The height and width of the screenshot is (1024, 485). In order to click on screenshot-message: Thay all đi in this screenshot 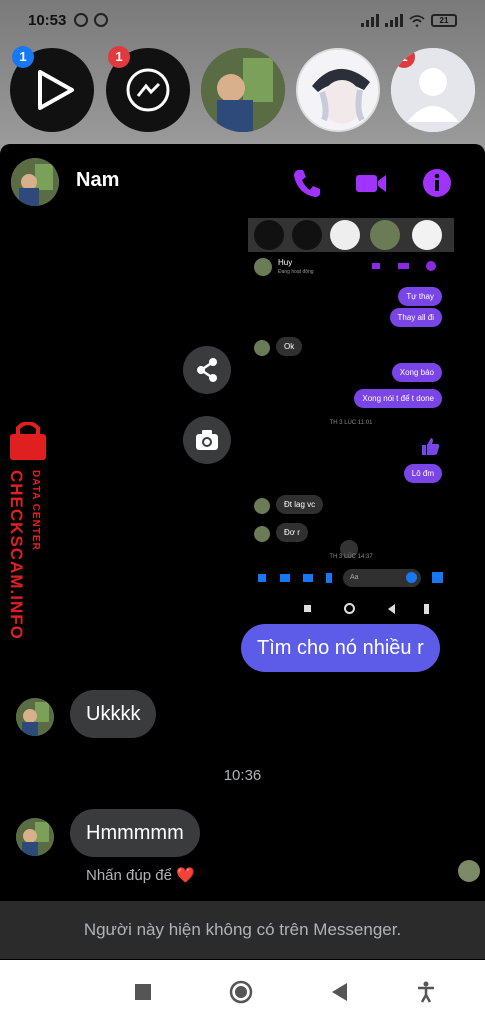, I will do `click(415, 317)`.